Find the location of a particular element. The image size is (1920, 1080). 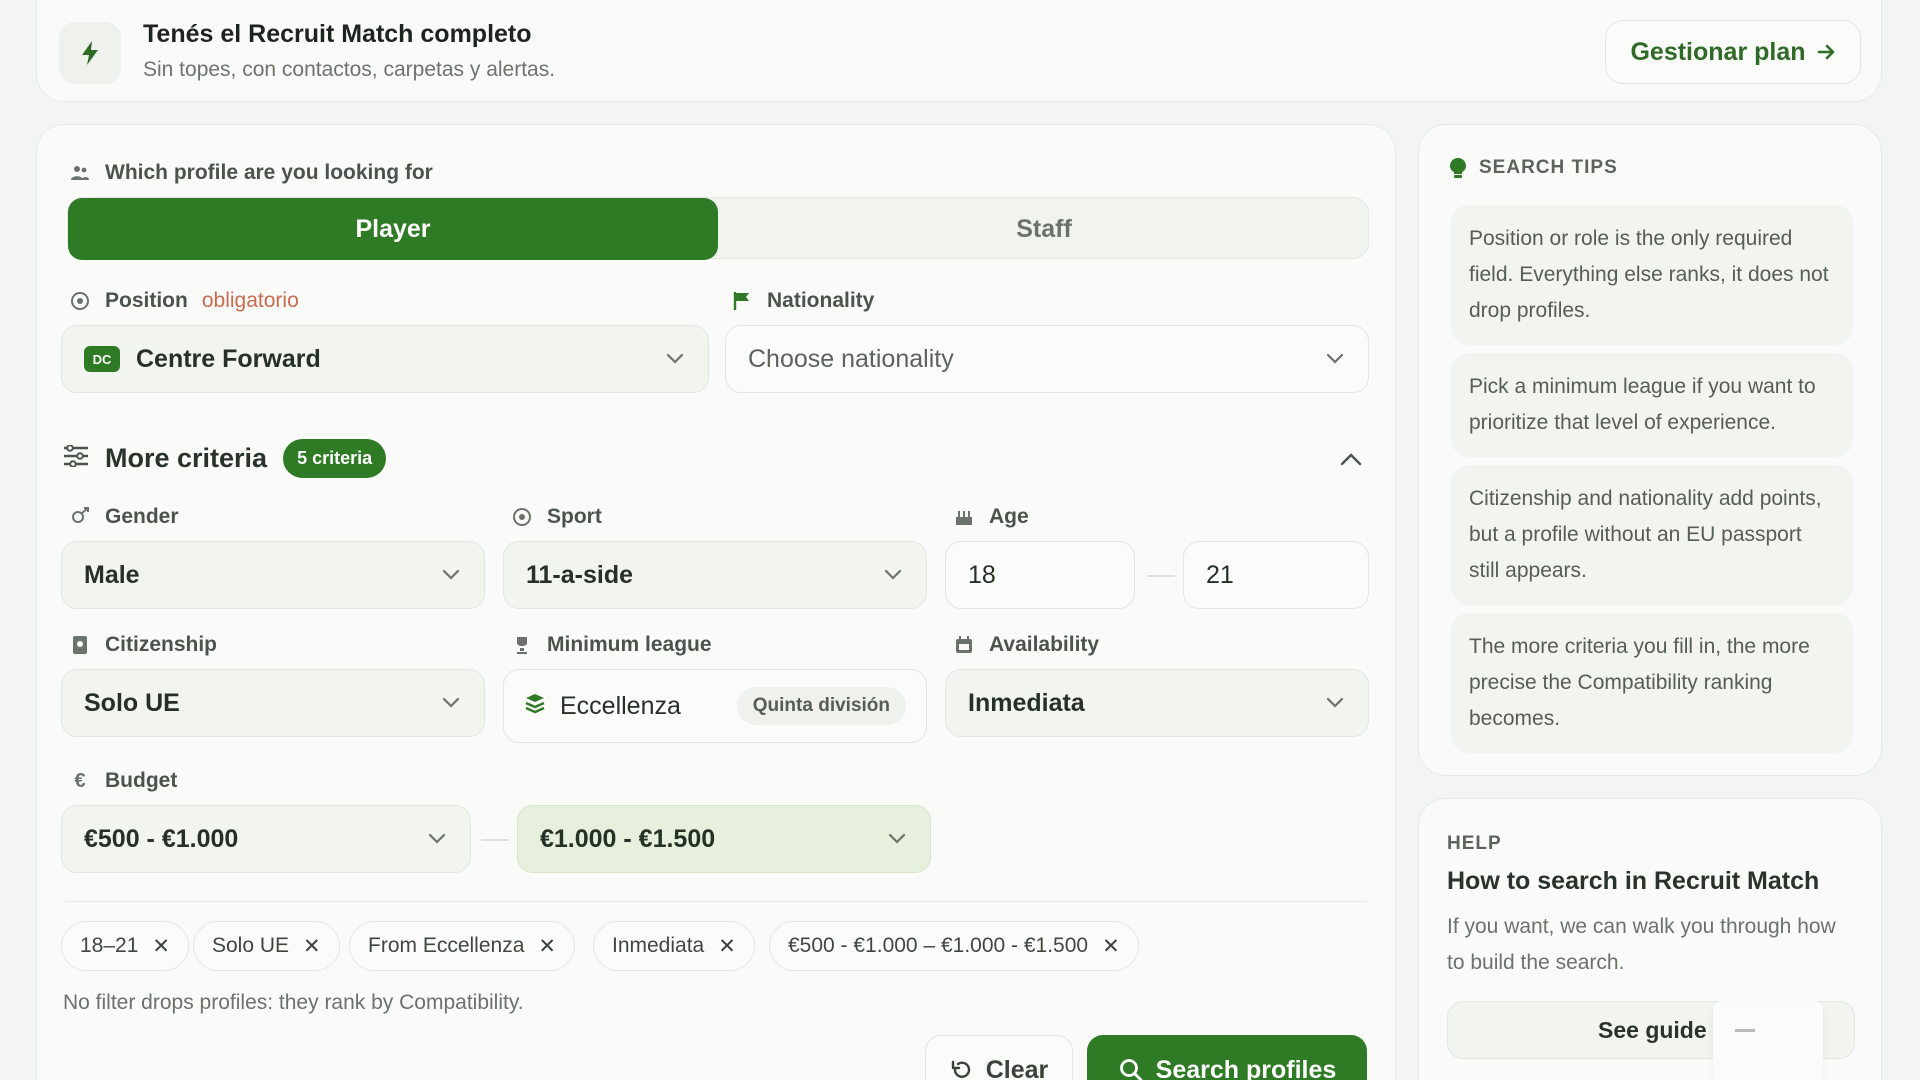

profile-label-row: Which profile are you looking for is located at coordinates (251, 173).